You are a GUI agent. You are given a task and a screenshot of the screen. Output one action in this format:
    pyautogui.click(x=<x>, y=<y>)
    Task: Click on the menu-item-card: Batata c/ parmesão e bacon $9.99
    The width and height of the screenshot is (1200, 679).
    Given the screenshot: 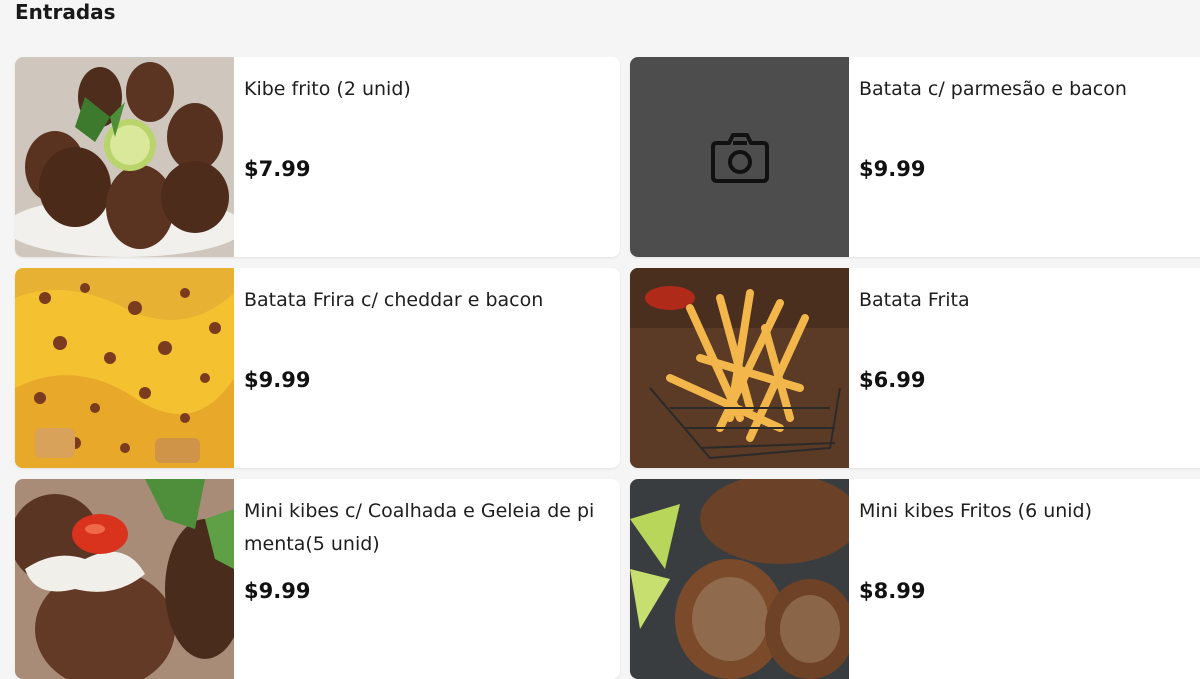 What is the action you would take?
    pyautogui.click(x=915, y=157)
    